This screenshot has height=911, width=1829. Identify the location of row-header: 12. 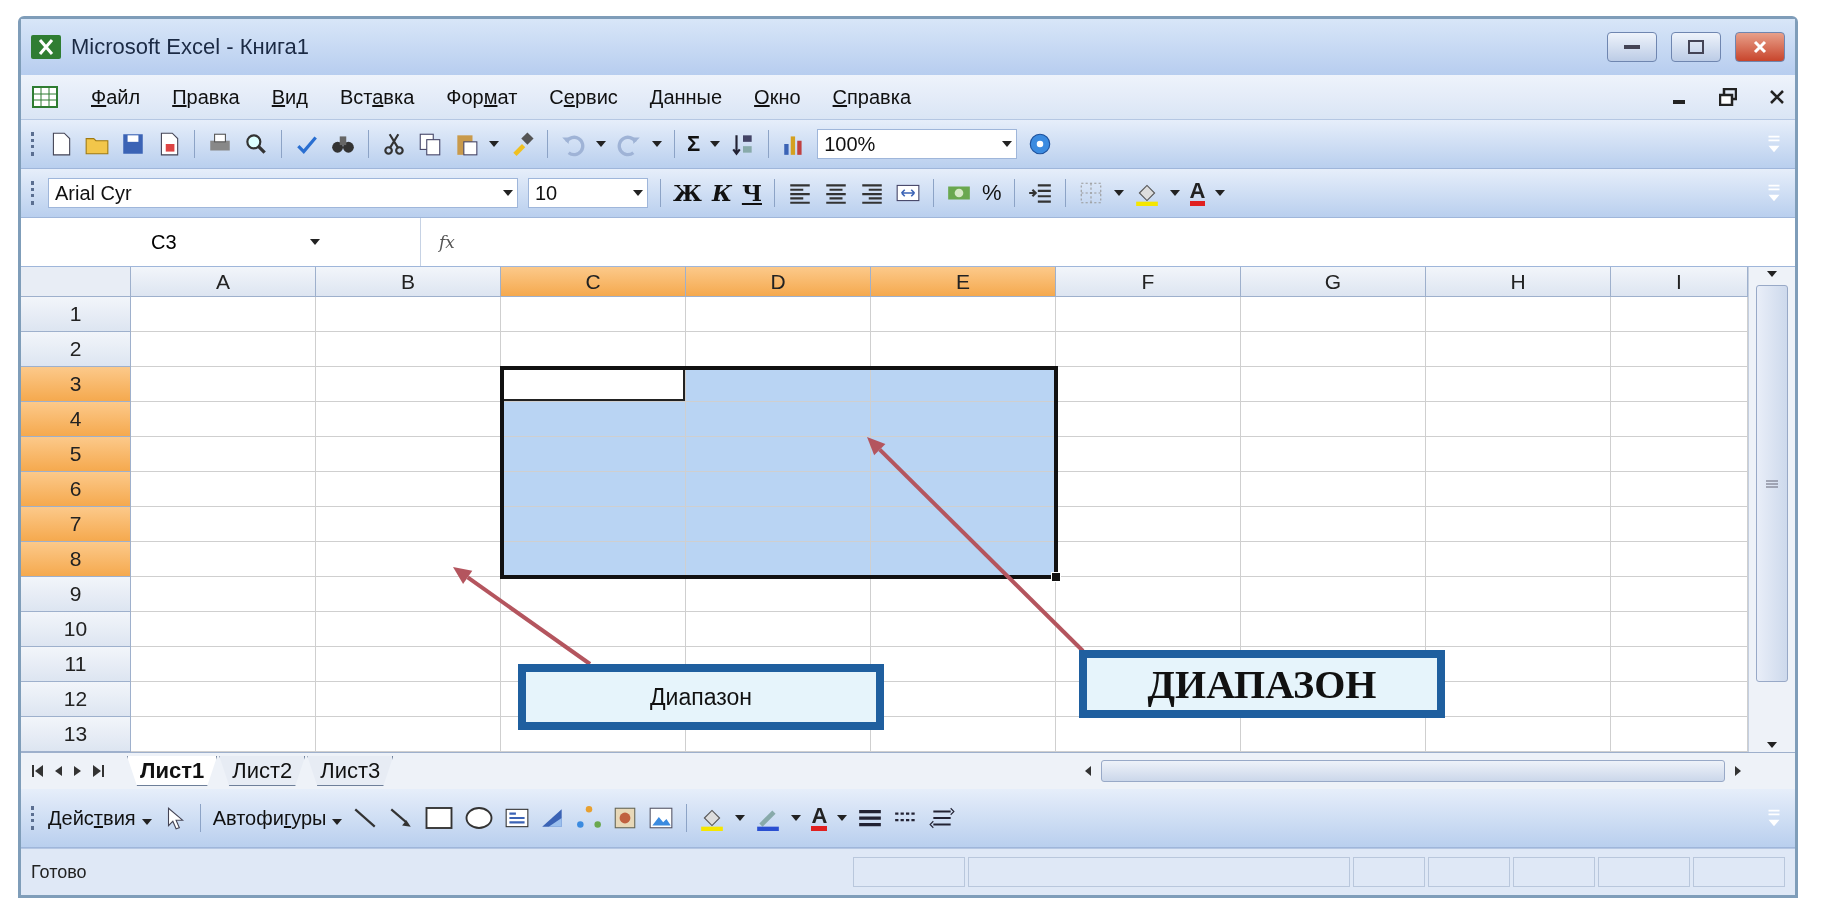
(76, 699).